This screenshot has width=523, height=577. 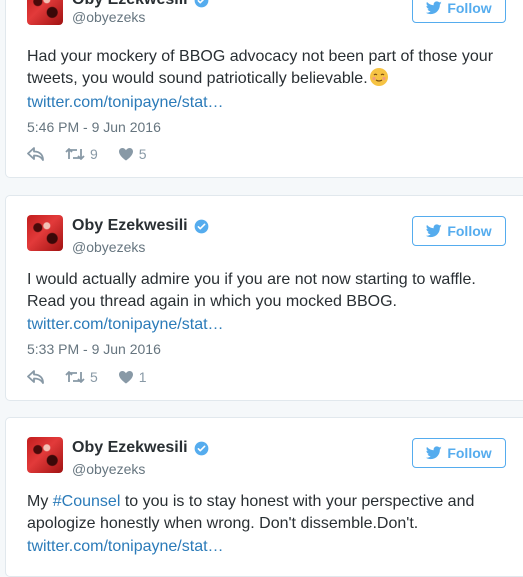 What do you see at coordinates (142, 154) in the screenshot?
I see `like-count: 5` at bounding box center [142, 154].